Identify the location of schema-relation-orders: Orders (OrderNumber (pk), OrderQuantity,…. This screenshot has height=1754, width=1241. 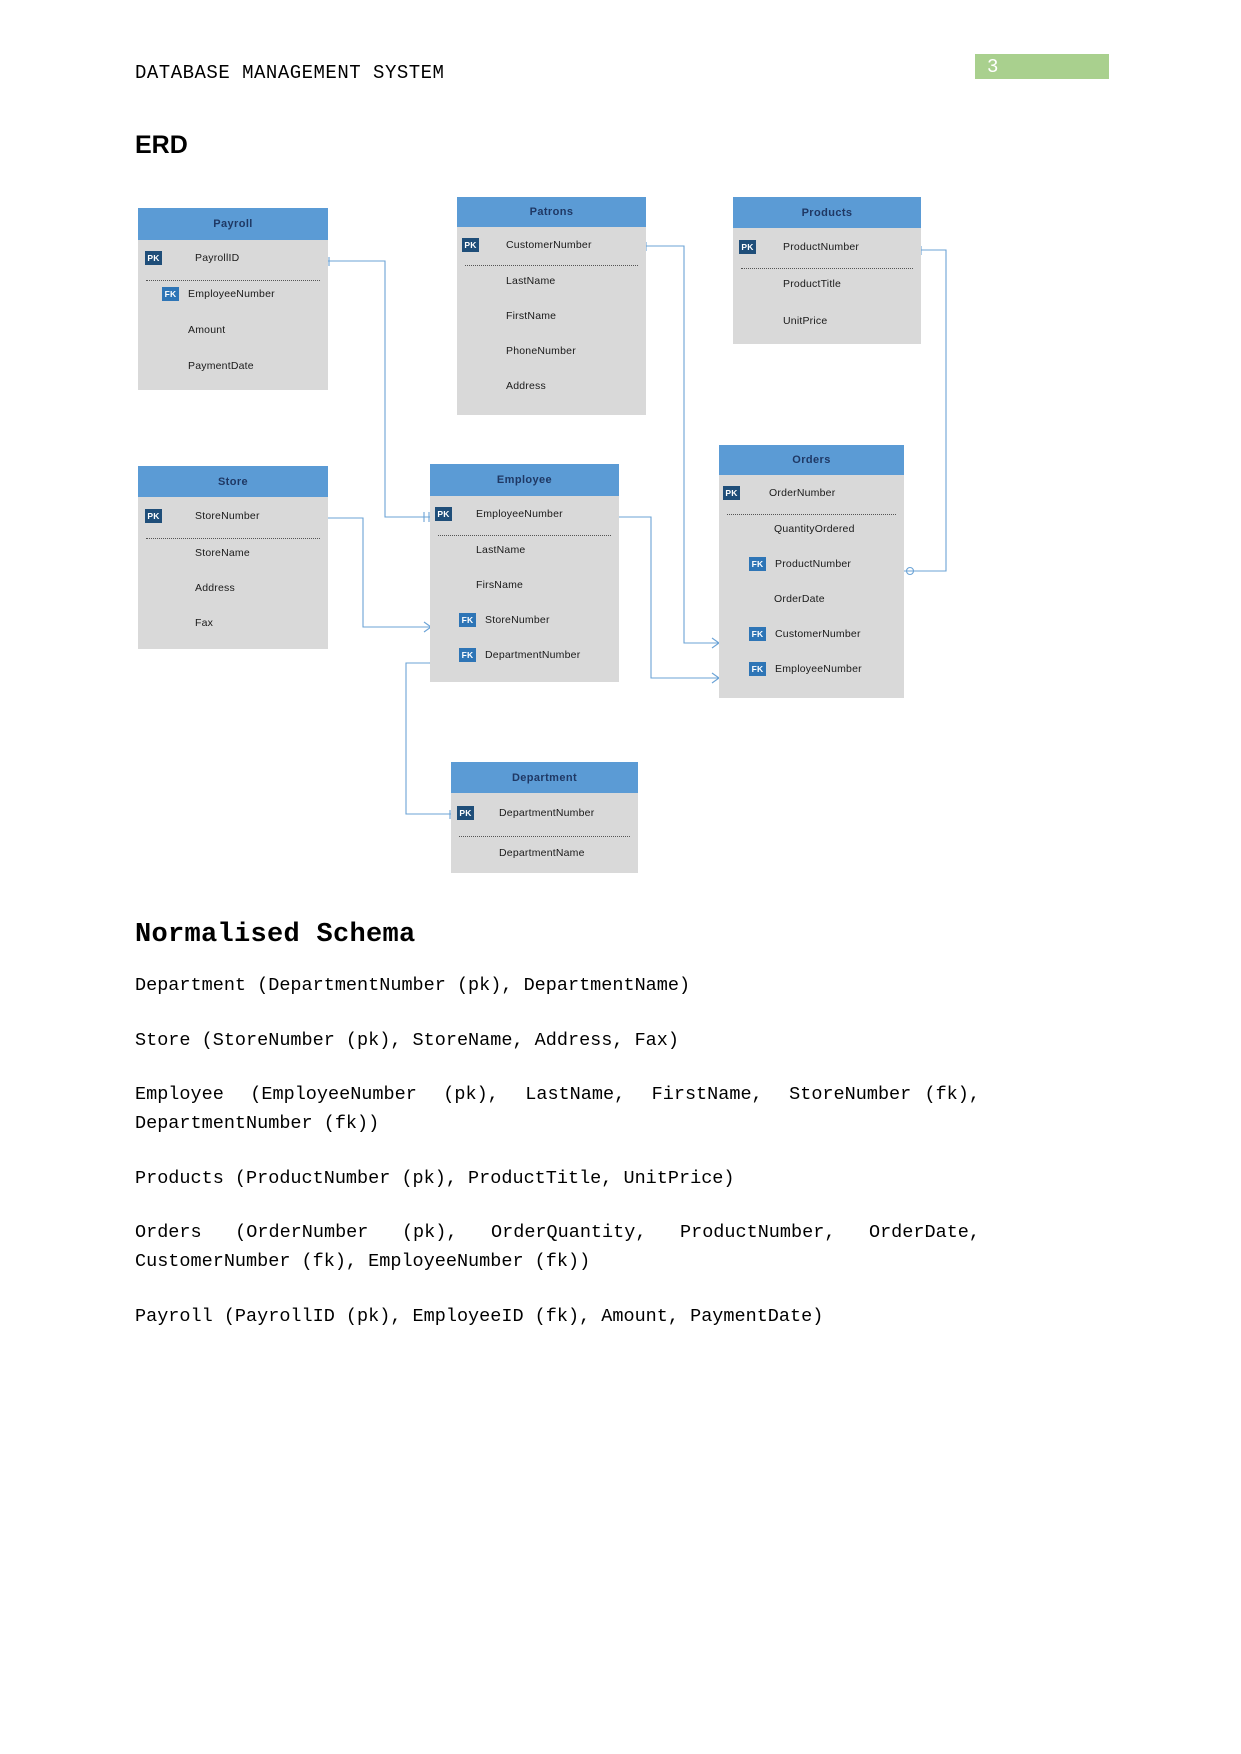
(563, 1247).